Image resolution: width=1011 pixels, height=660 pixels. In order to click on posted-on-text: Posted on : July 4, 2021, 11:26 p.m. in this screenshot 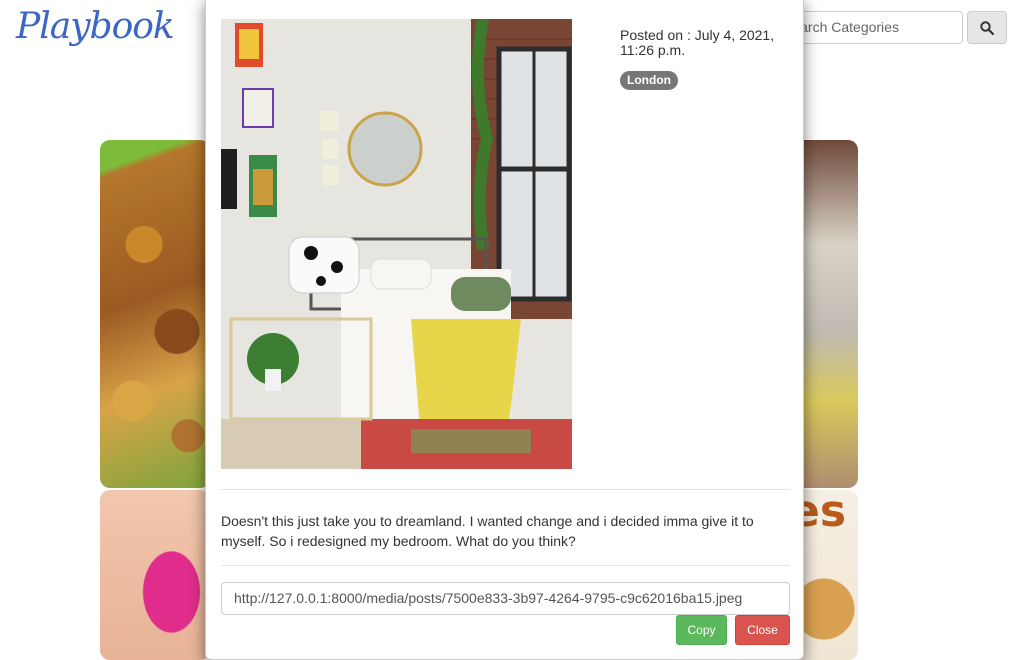, I will do `click(697, 42)`.